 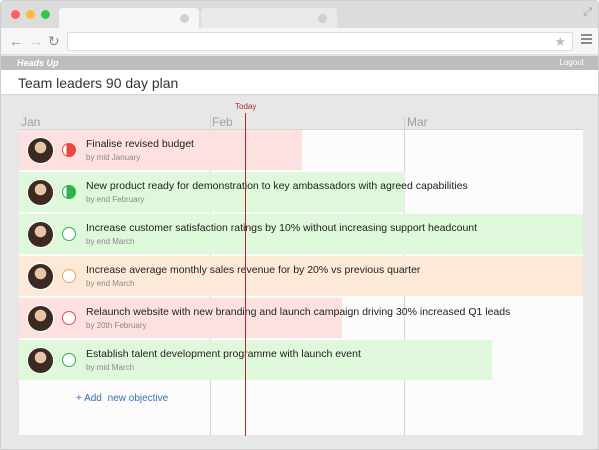 What do you see at coordinates (38, 63) in the screenshot?
I see `brand-logo: Heads Up` at bounding box center [38, 63].